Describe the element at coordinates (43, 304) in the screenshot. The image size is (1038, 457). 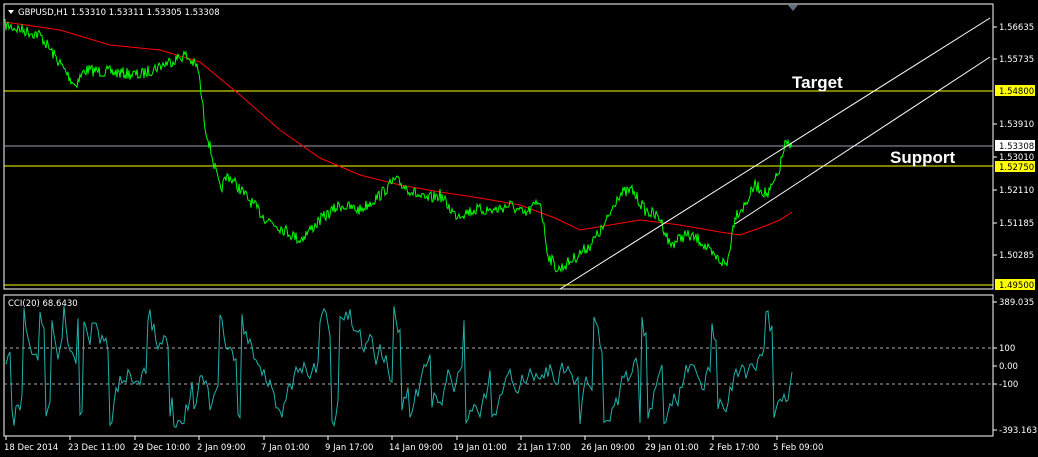
I see `cci-title: CCI(20) 68.6430` at that location.